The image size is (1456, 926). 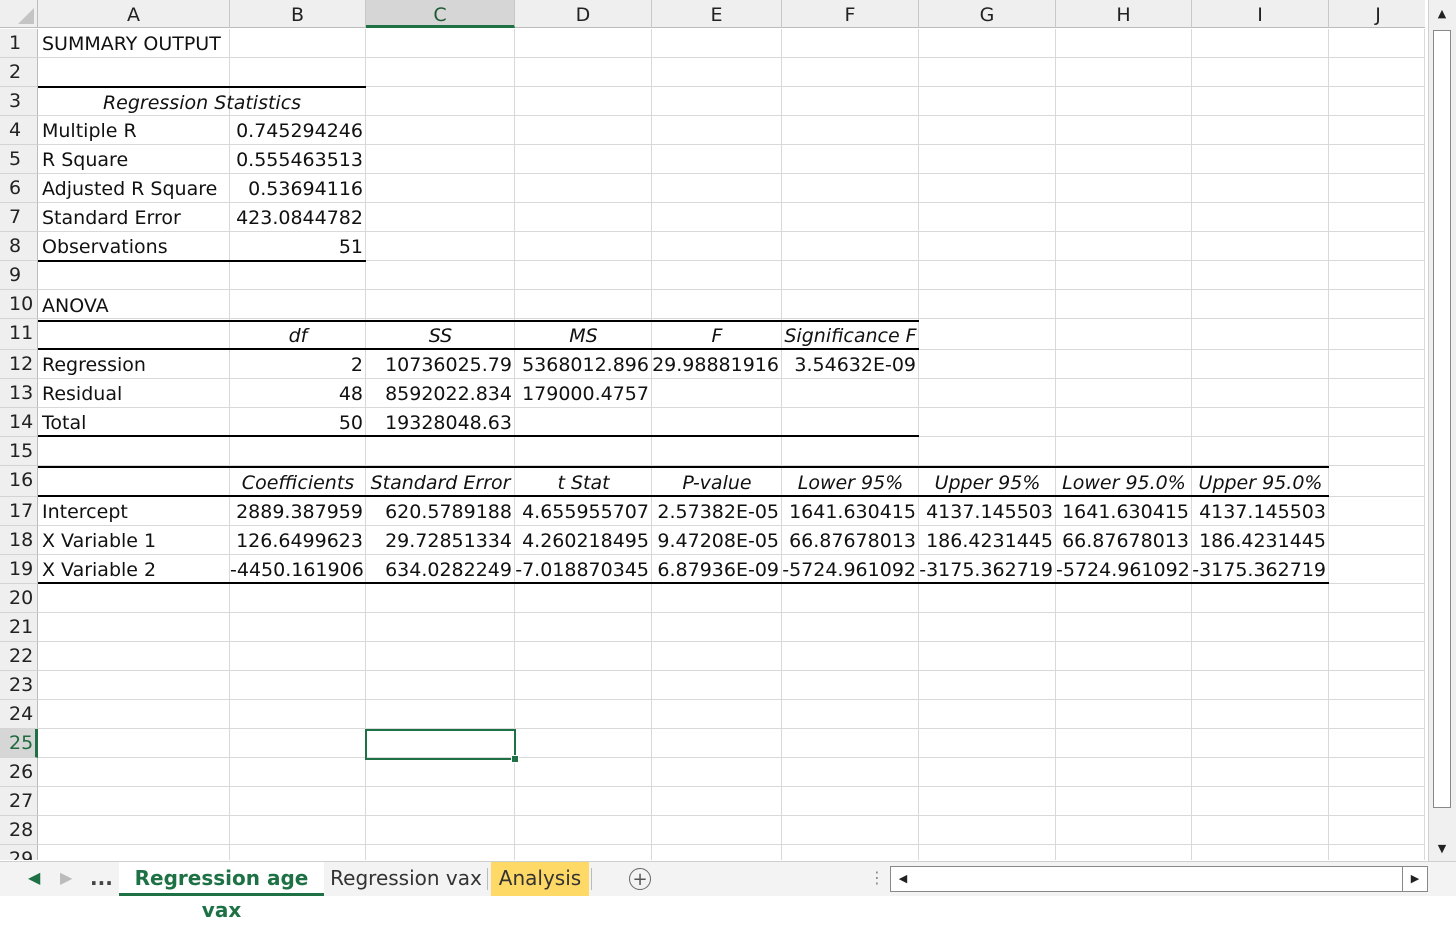 What do you see at coordinates (850, 14) in the screenshot?
I see `column-header-f: F` at bounding box center [850, 14].